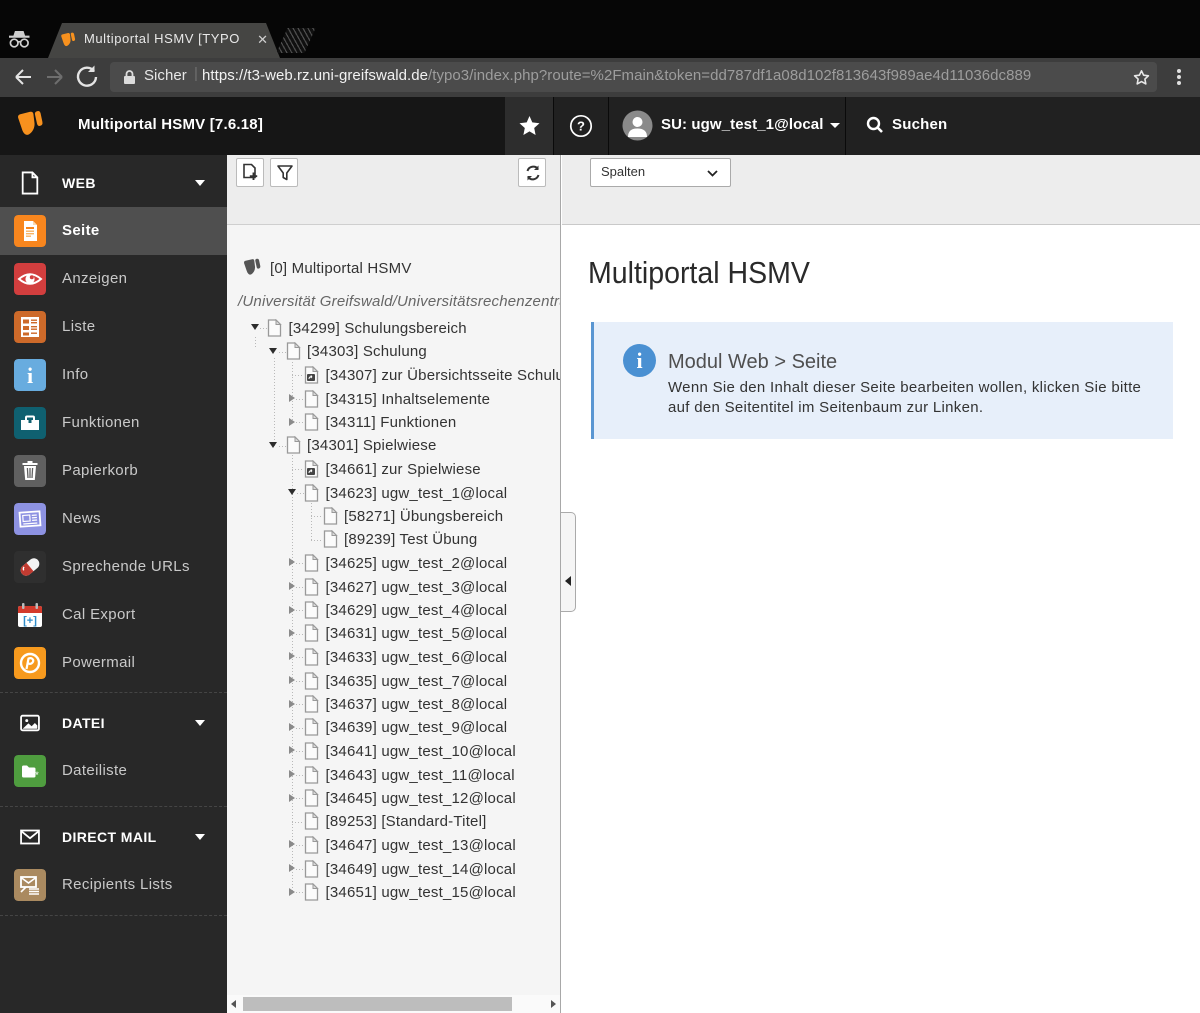 The image size is (1200, 1013). Describe the element at coordinates (30, 375) in the screenshot. I see `svg-text: i` at that location.